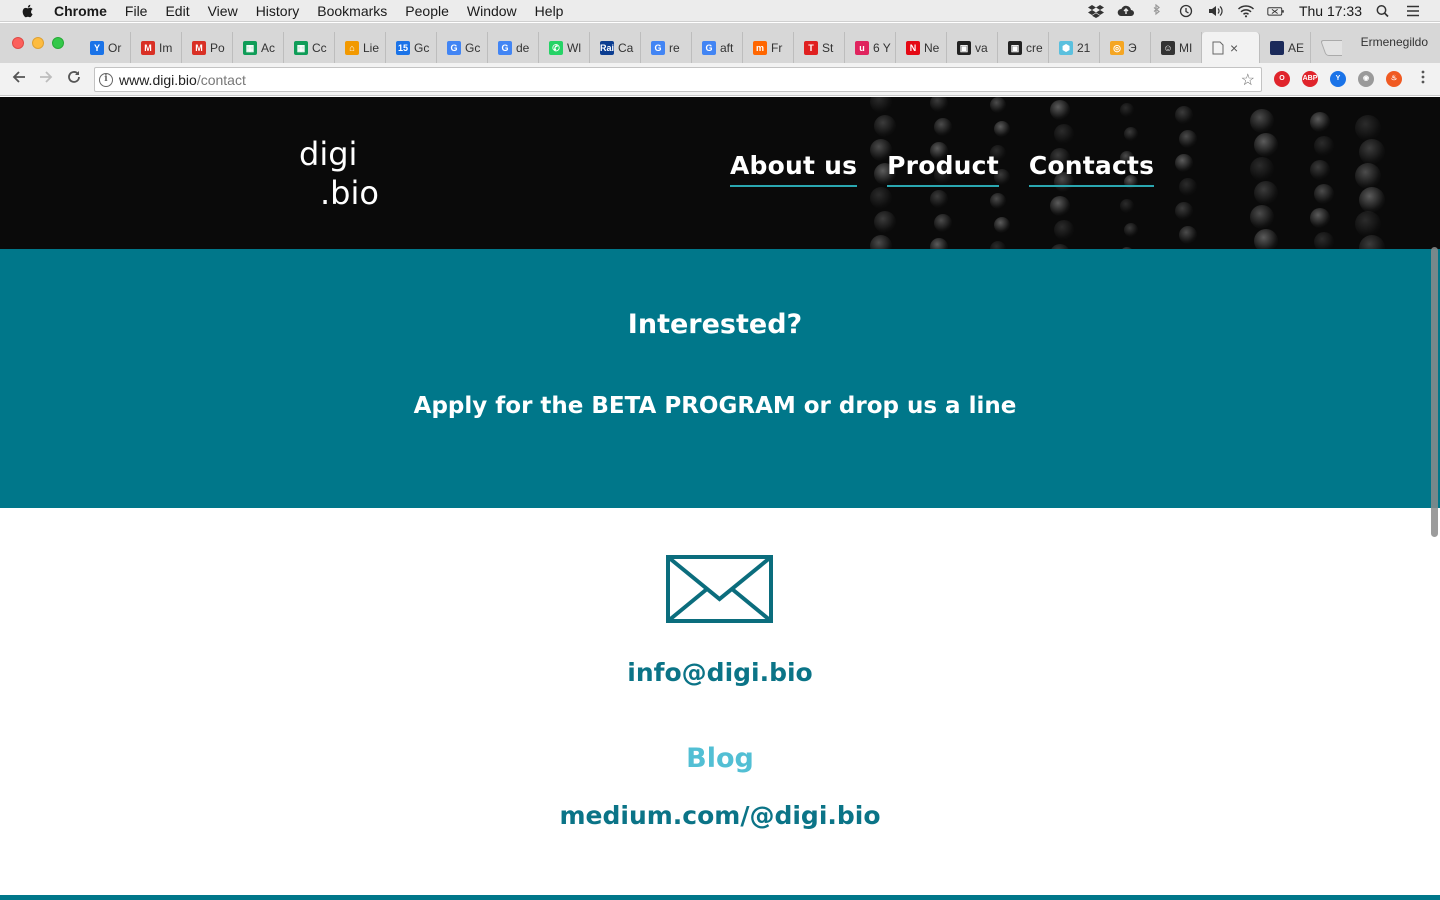 The image size is (1440, 900). Describe the element at coordinates (1366, 79) in the screenshot. I see `camera-icon: ◉` at that location.